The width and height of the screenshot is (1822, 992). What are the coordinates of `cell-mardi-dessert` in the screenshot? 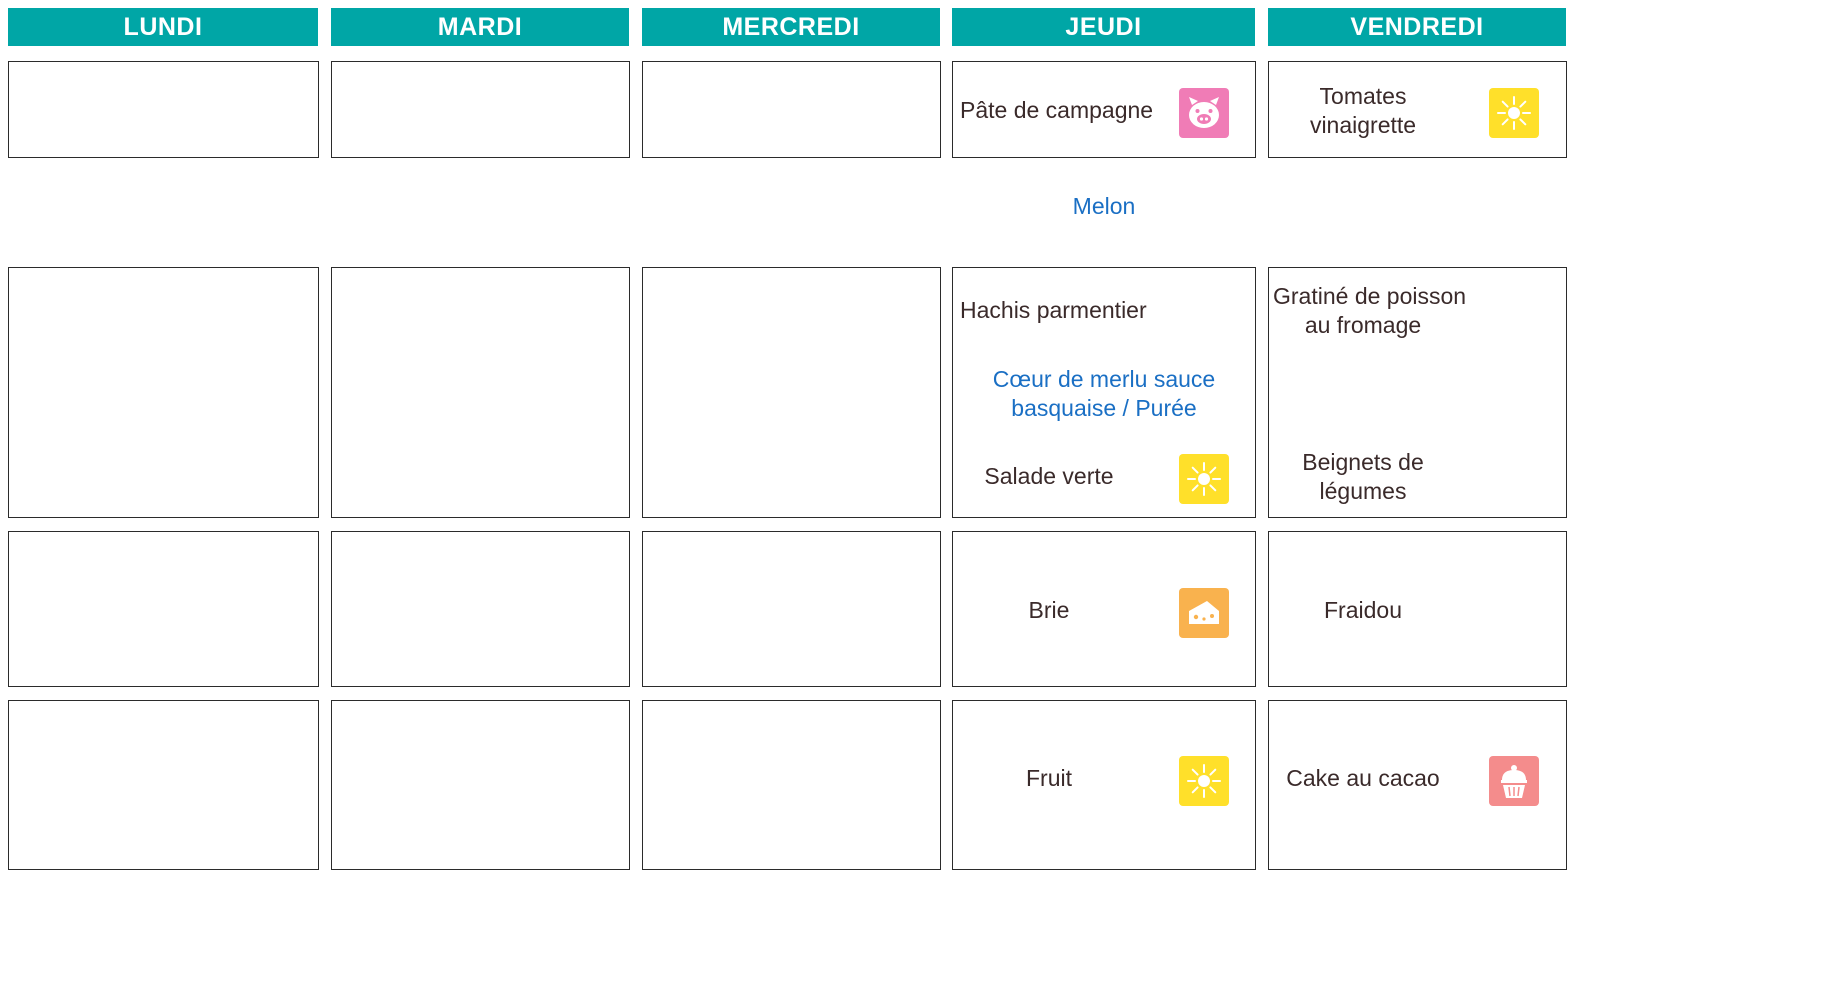 It's located at (480, 785).